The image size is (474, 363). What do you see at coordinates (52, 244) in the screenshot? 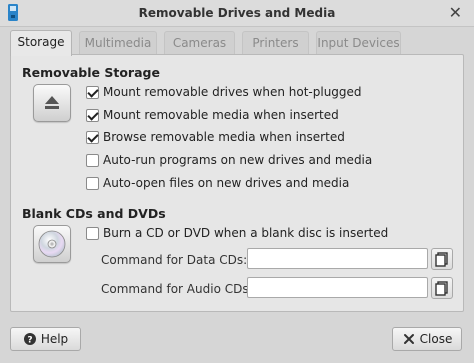
I see `disc-icon` at bounding box center [52, 244].